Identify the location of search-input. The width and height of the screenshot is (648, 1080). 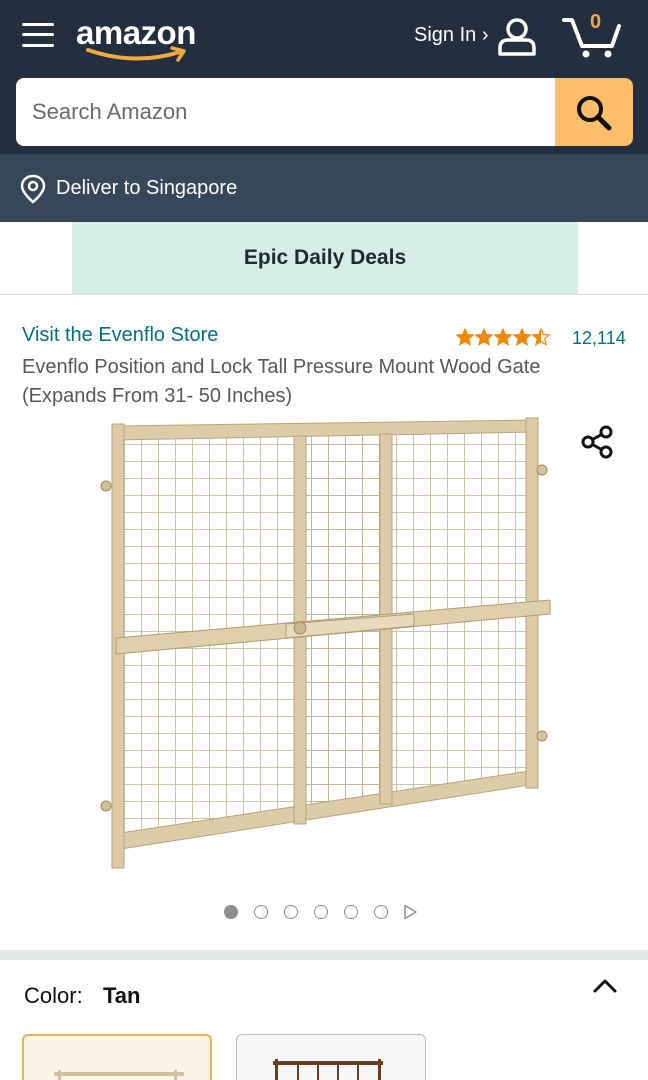
(286, 112).